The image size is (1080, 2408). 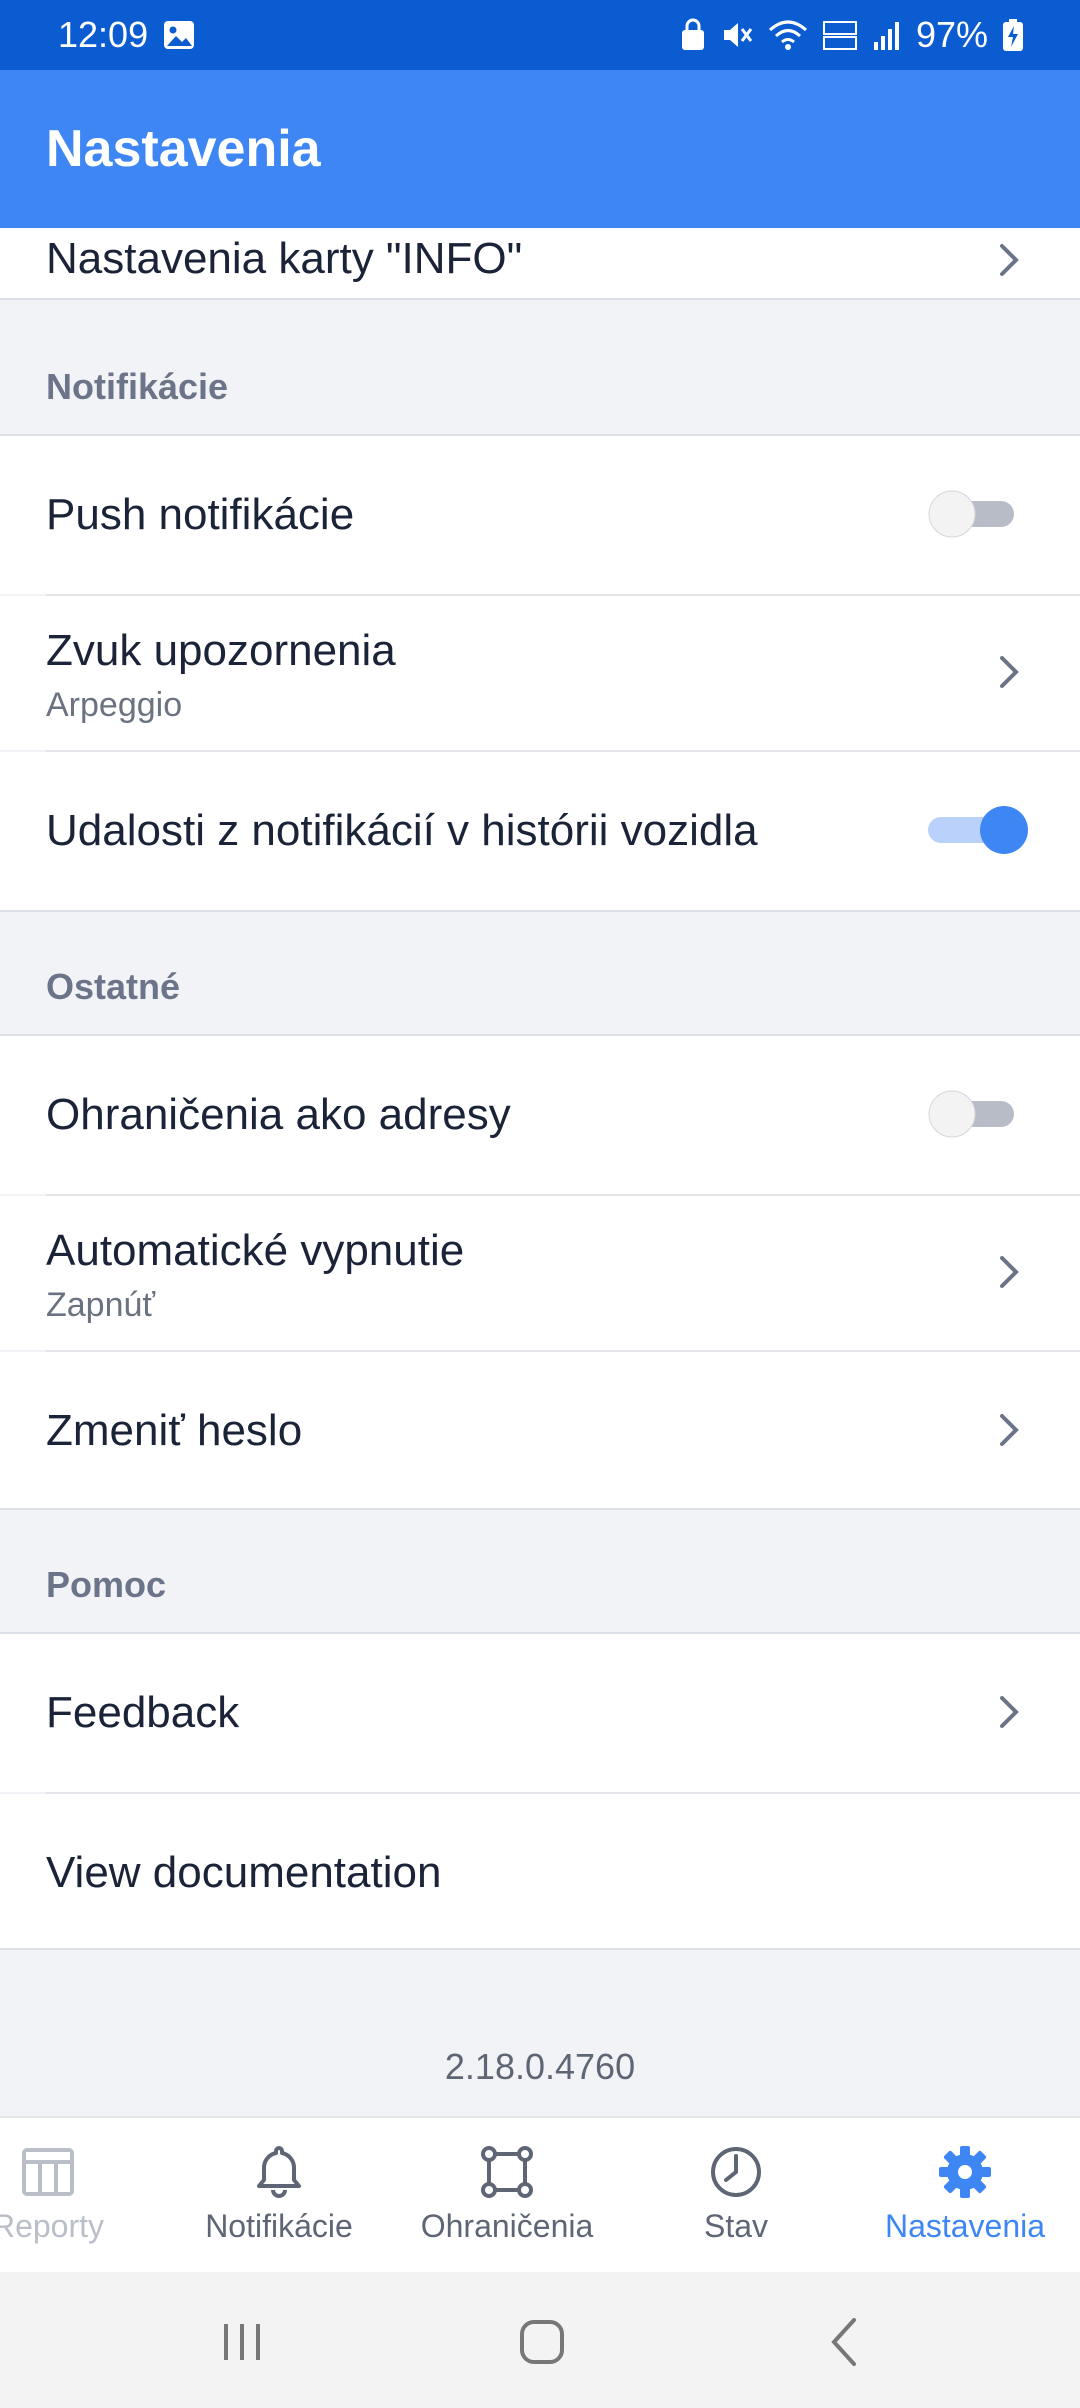 What do you see at coordinates (242, 2342) in the screenshot?
I see `recent-apps-icon` at bounding box center [242, 2342].